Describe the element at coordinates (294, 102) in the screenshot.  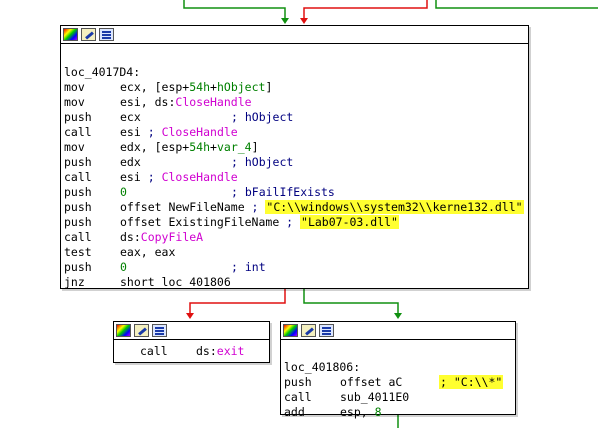
I see `asm-line: mov esi, ds:CloseHandle` at that location.